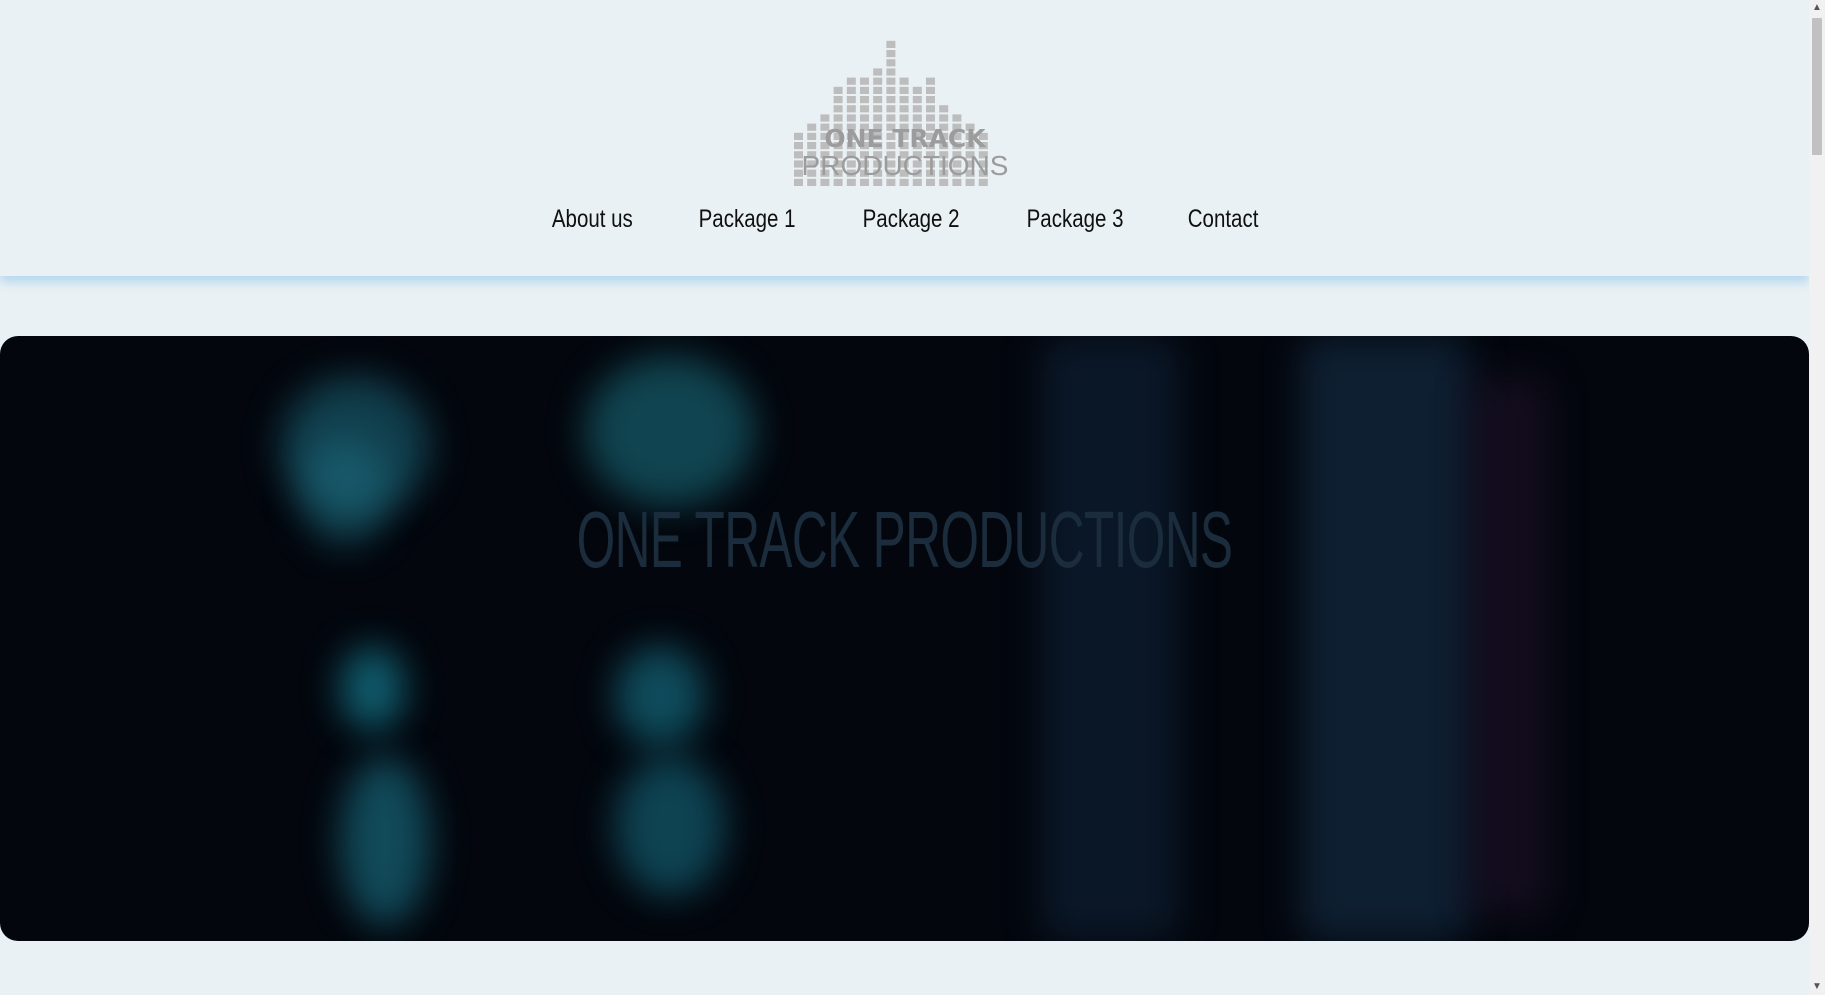 This screenshot has width=1825, height=995. Describe the element at coordinates (905, 112) in the screenshot. I see `logo: ONE TRACK PRODUCTIONS` at that location.